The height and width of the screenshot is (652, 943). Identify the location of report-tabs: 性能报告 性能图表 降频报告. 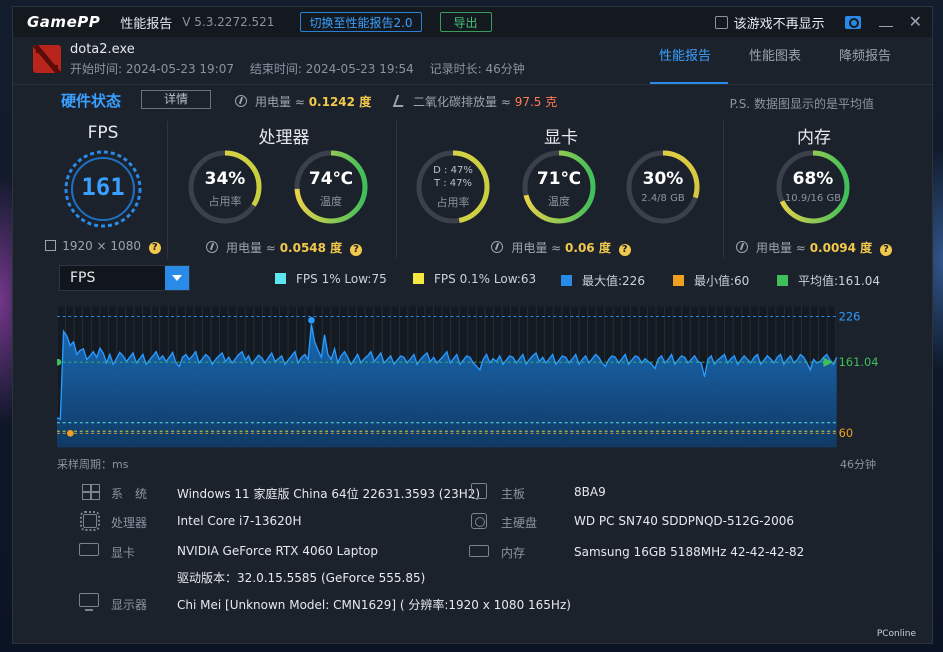
(775, 61).